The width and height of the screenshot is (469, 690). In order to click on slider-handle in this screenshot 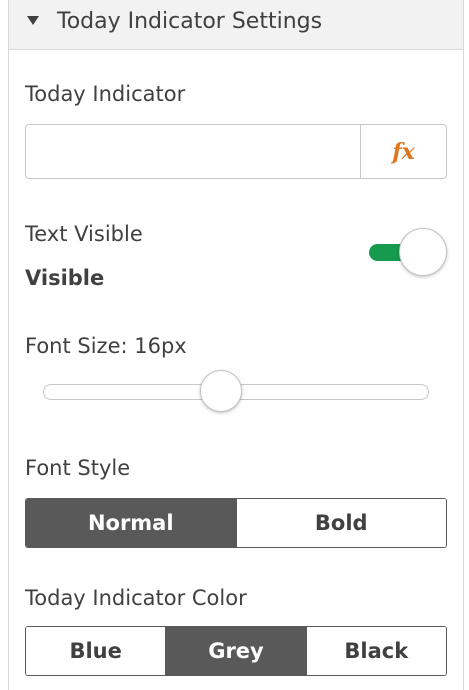, I will do `click(221, 391)`.